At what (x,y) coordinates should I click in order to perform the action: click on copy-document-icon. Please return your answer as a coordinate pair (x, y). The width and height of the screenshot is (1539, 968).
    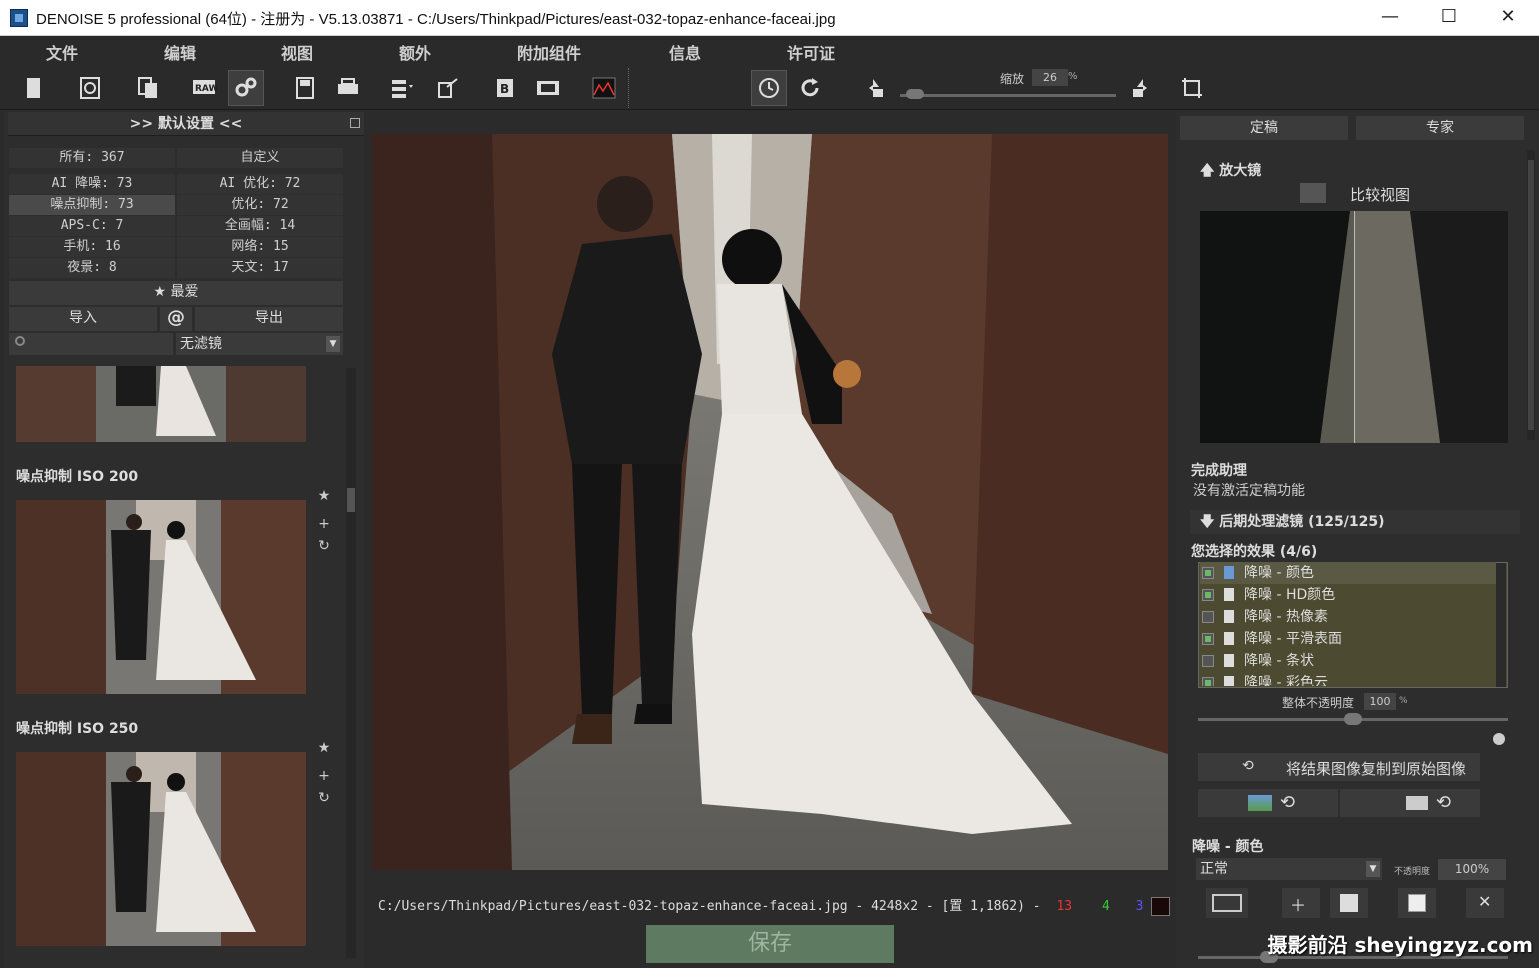
    Looking at the image, I should click on (148, 88).